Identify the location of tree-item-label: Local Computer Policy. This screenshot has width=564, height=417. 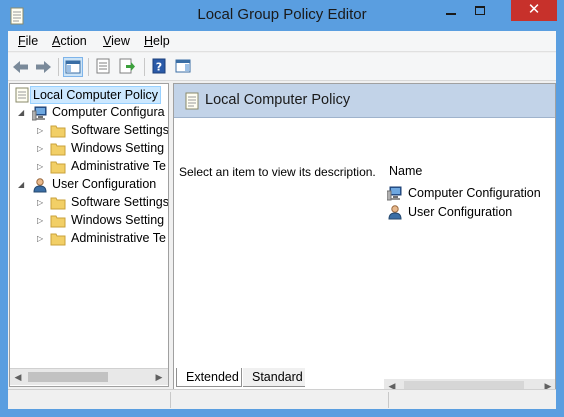
(96, 95).